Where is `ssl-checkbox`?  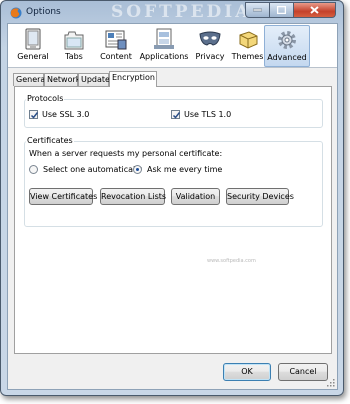
ssl-checkbox is located at coordinates (34, 114).